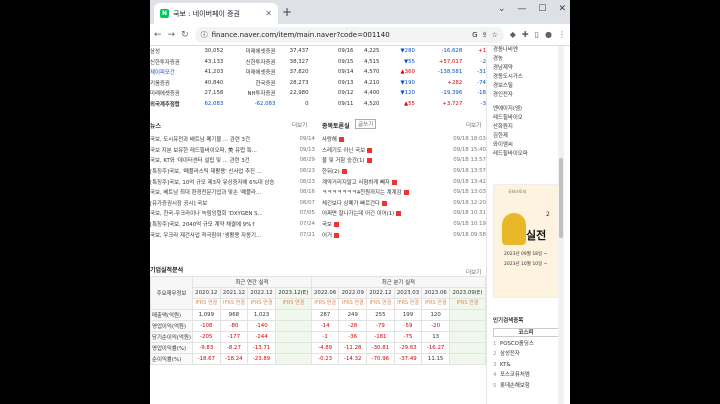 The height and width of the screenshot is (404, 720). Describe the element at coordinates (525, 95) in the screenshot. I see `sidebar-stock-link: 경인전자` at that location.